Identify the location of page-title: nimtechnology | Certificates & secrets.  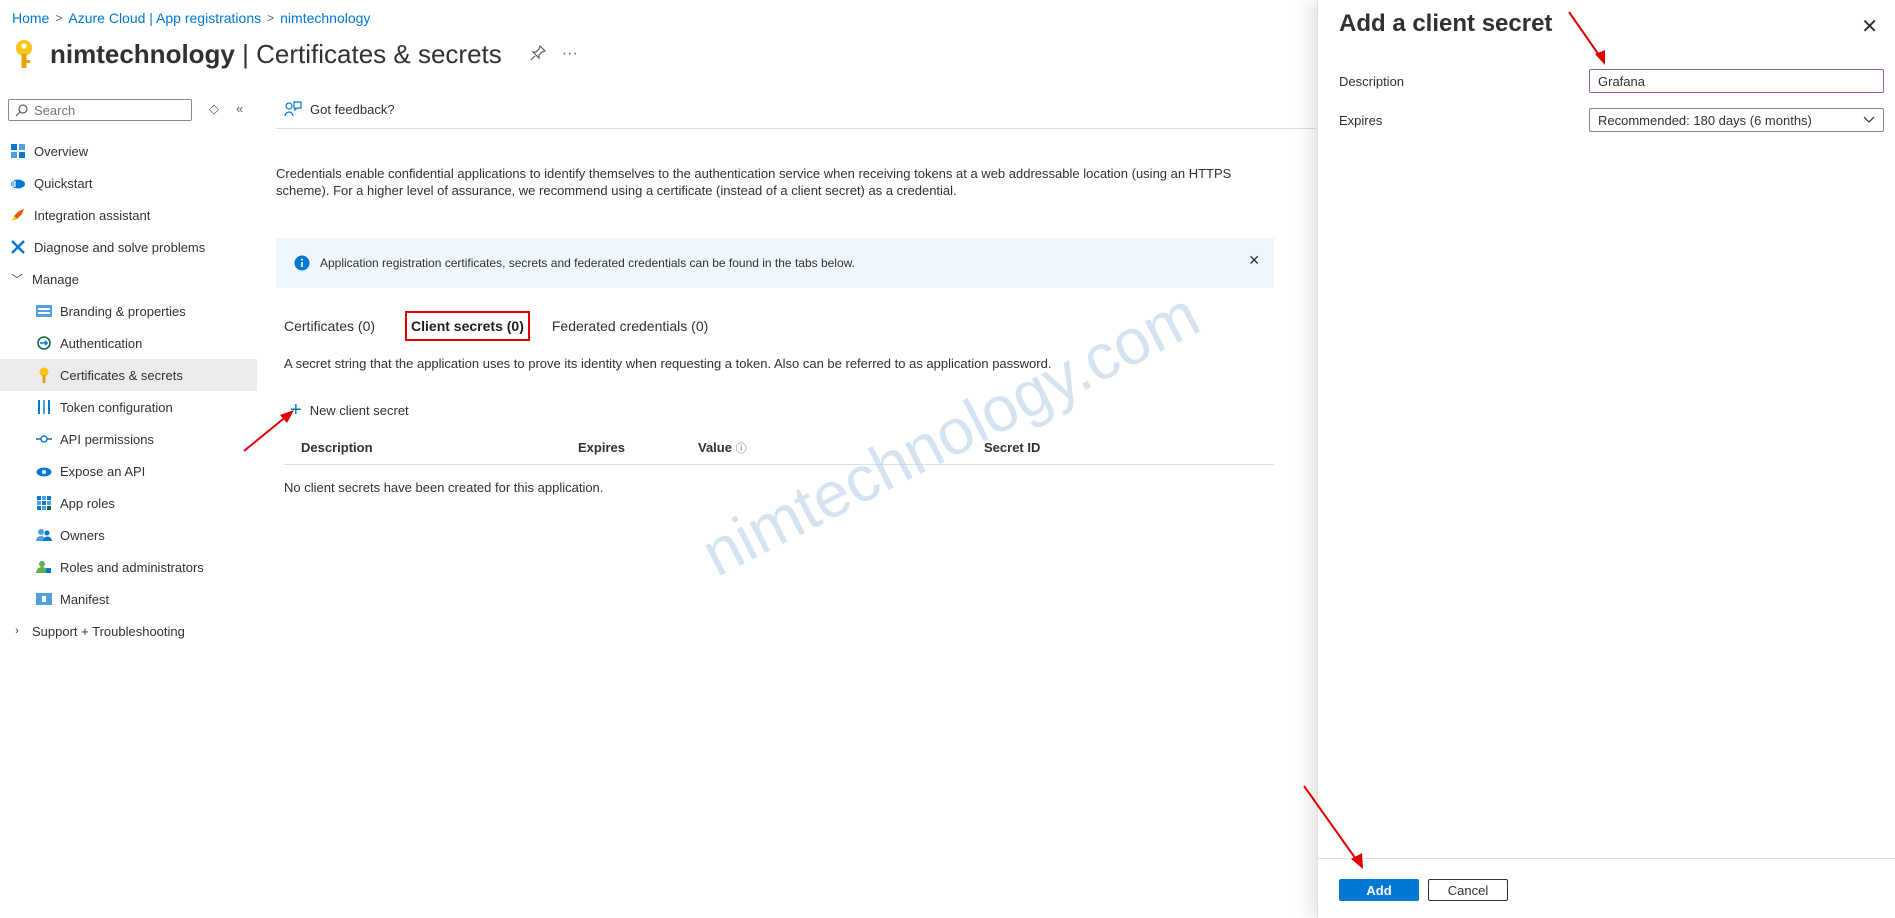
(276, 54).